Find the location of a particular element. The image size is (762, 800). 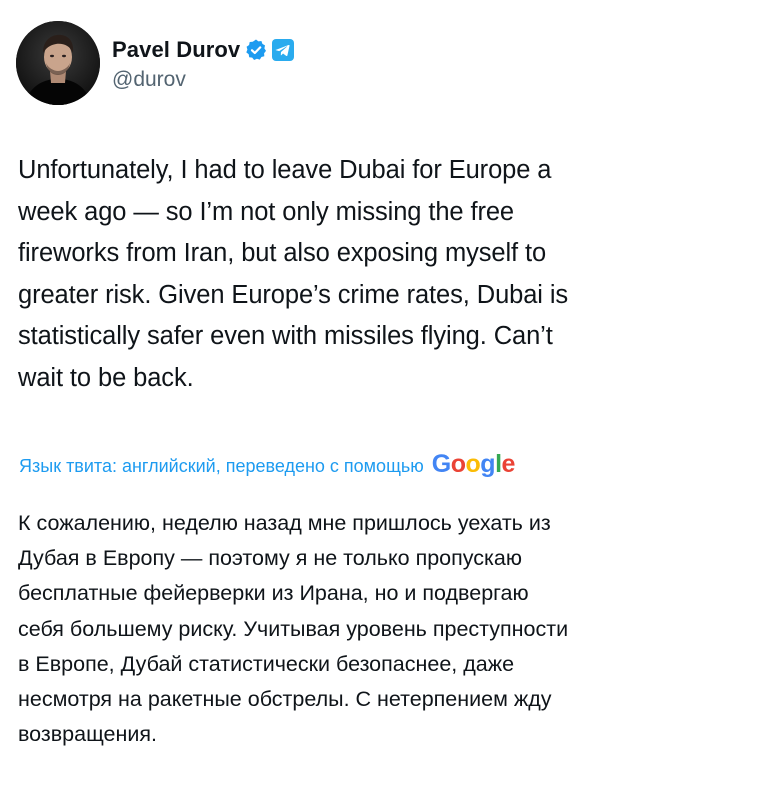

avatar is located at coordinates (58, 63).